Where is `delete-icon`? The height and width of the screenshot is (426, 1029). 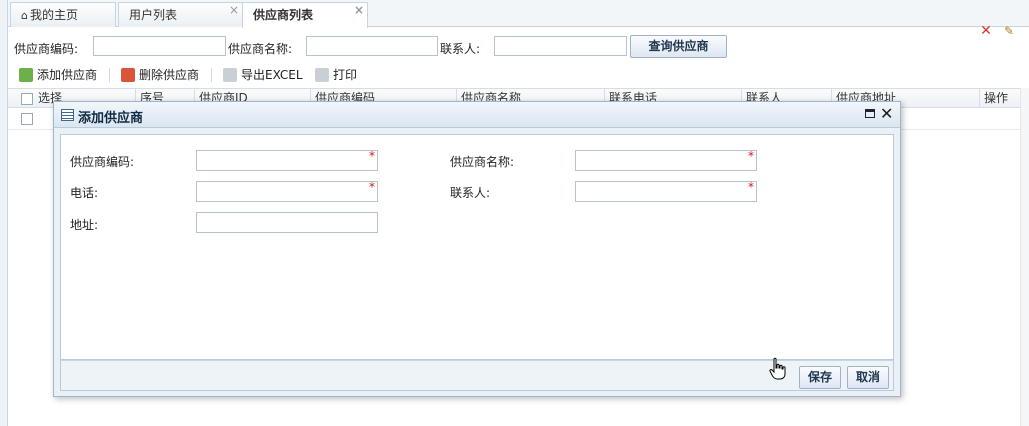 delete-icon is located at coordinates (128, 75).